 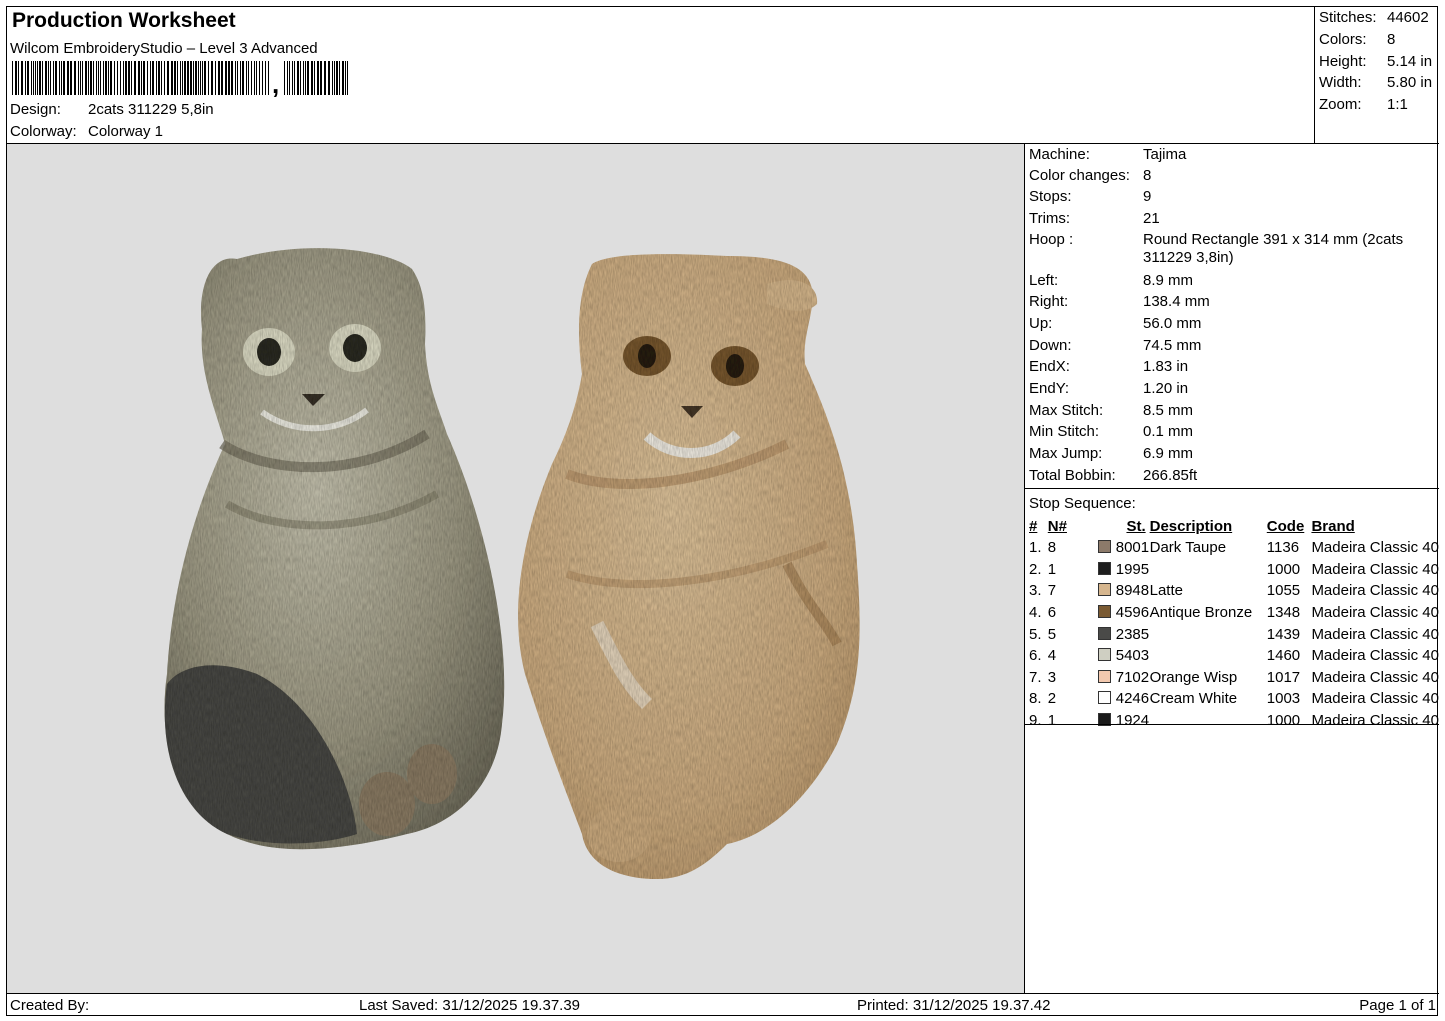 What do you see at coordinates (1035, 721) in the screenshot?
I see `row-index: 9.` at bounding box center [1035, 721].